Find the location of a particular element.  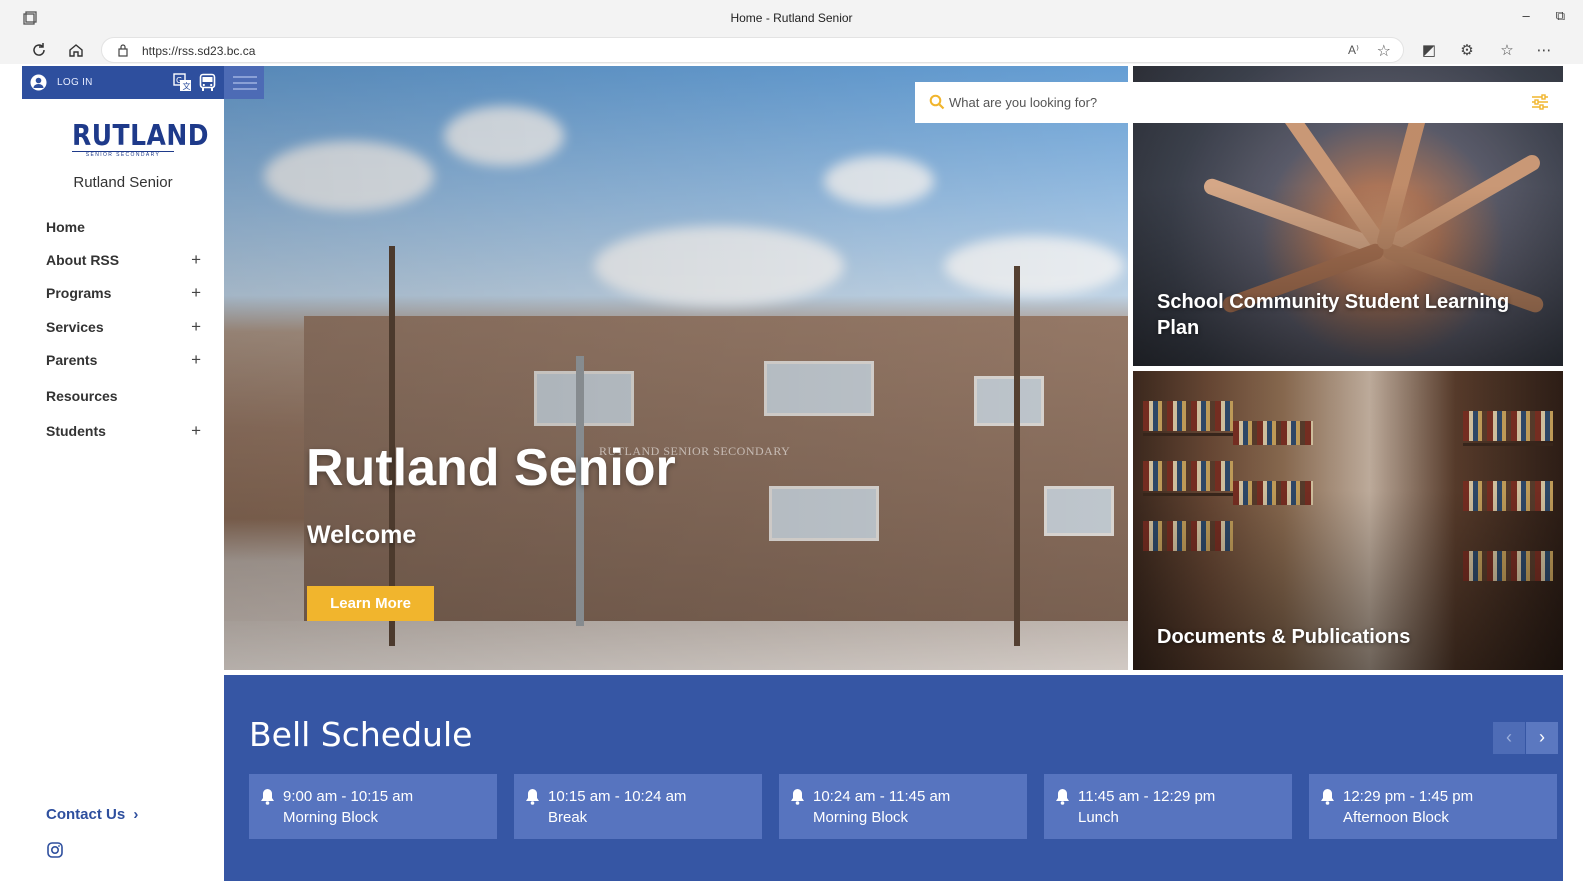

bell-time: 10:24 am - 11:45 am is located at coordinates (882, 796).